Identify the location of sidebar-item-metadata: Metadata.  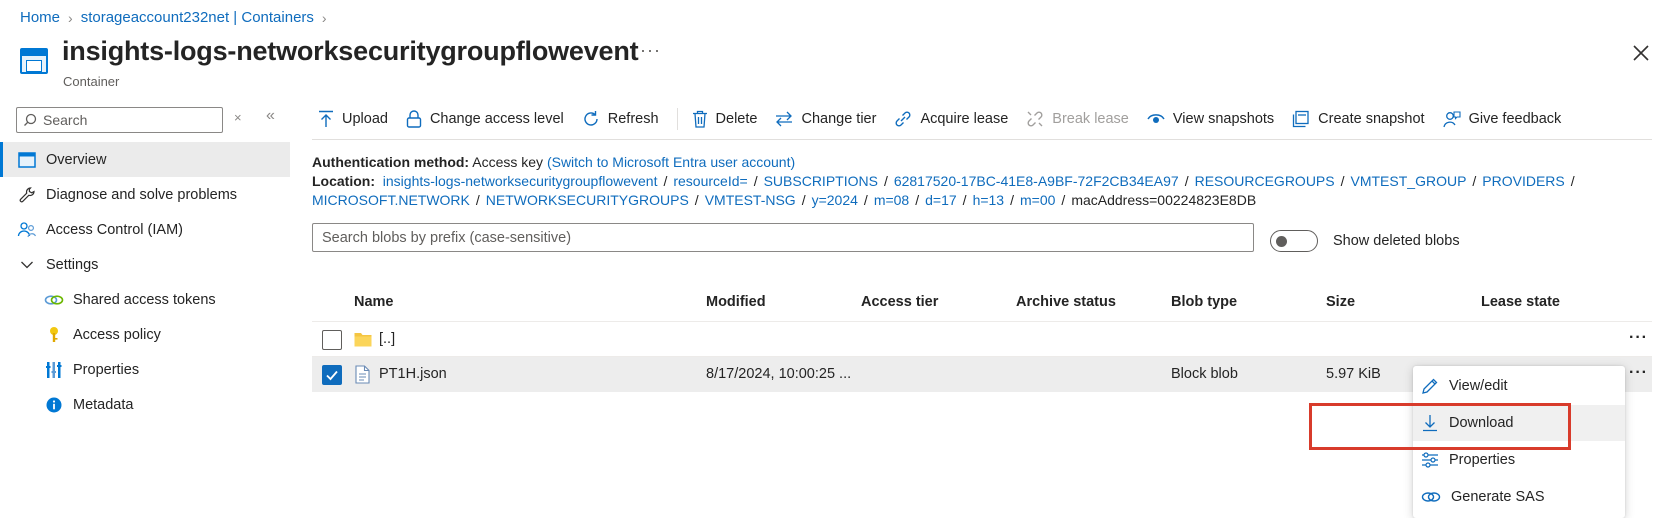
(145, 404).